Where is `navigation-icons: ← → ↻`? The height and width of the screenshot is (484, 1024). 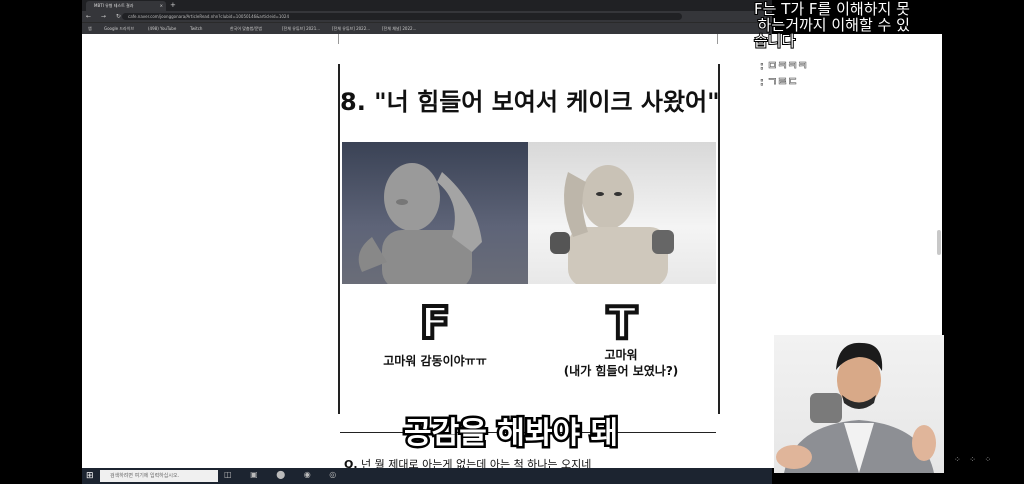
navigation-icons: ← → ↻ is located at coordinates (105, 16).